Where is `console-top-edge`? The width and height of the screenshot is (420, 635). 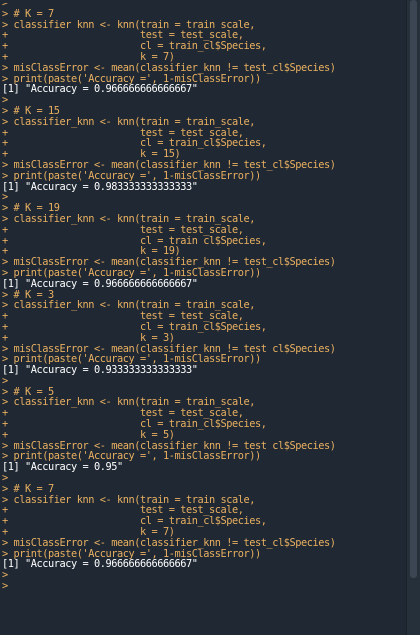 console-top-edge is located at coordinates (203, 1).